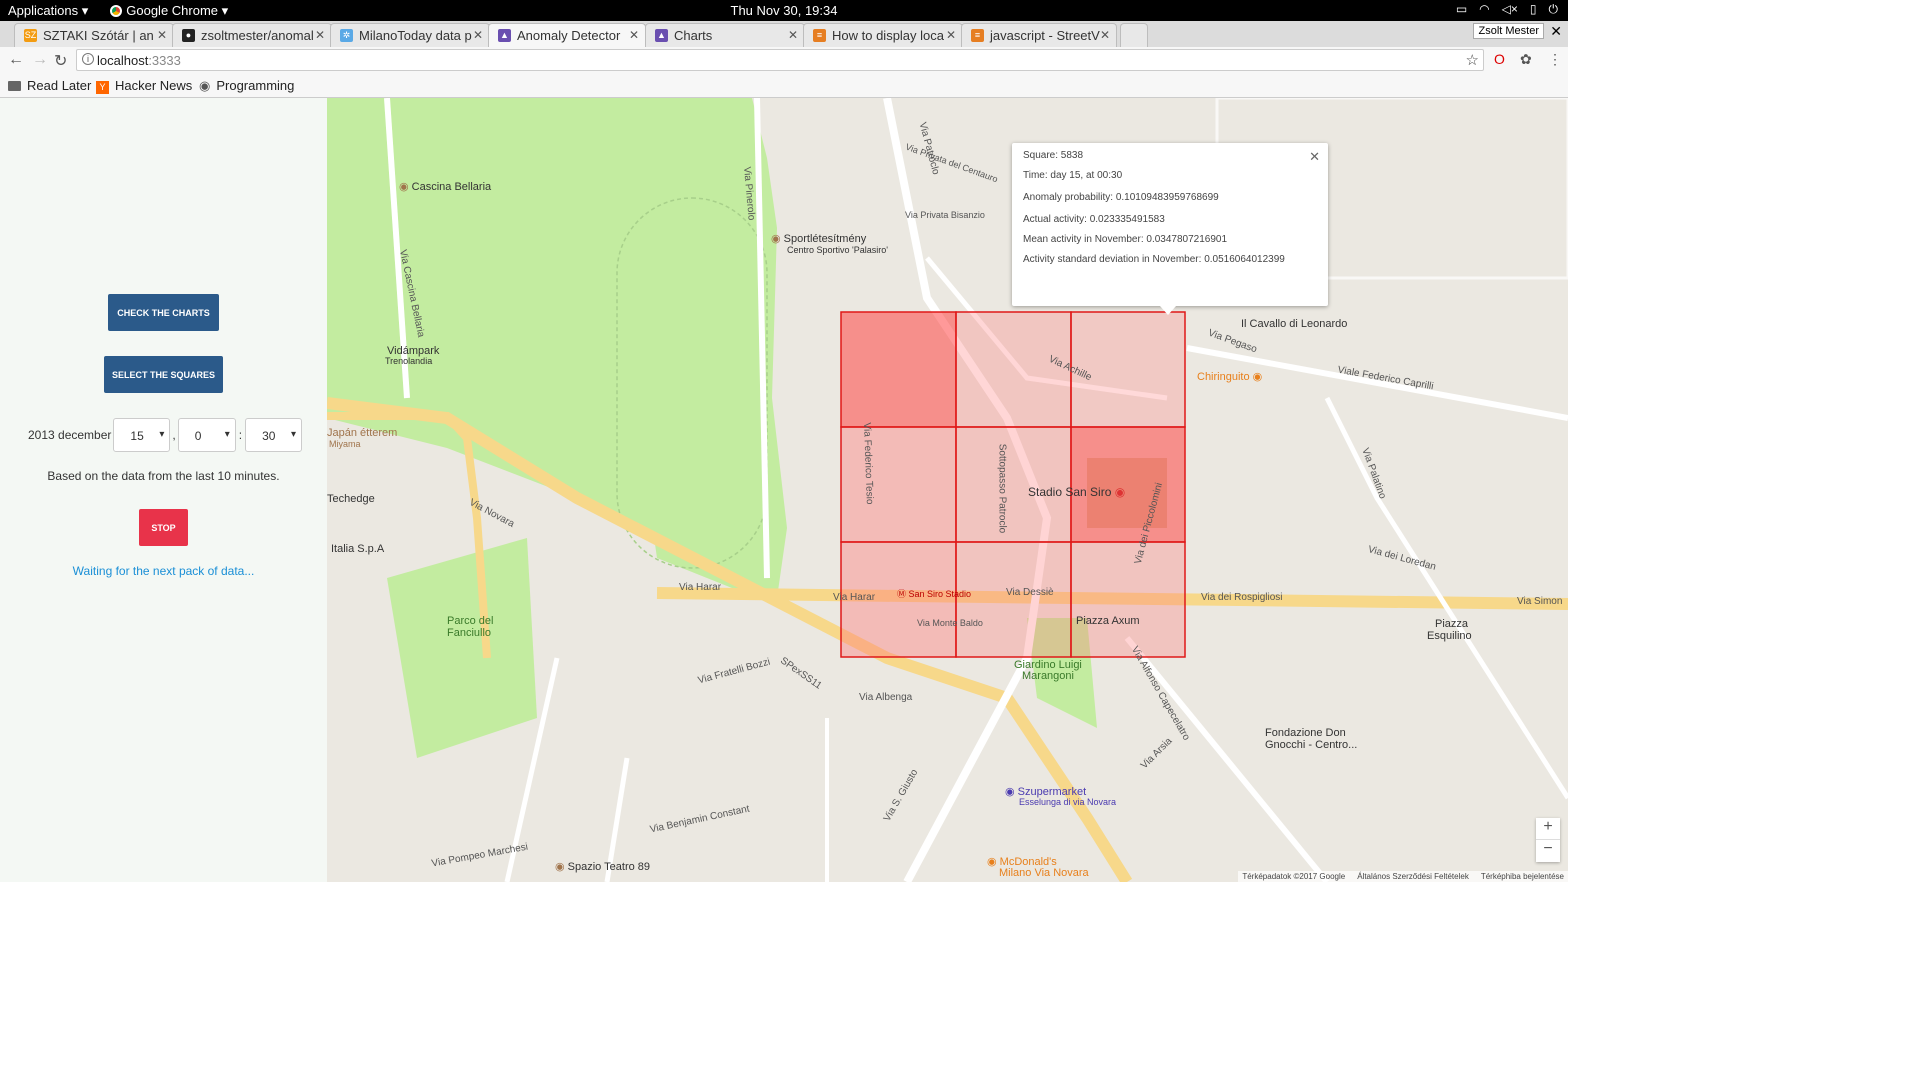  I want to click on zoom-in-button: +, so click(1548, 829).